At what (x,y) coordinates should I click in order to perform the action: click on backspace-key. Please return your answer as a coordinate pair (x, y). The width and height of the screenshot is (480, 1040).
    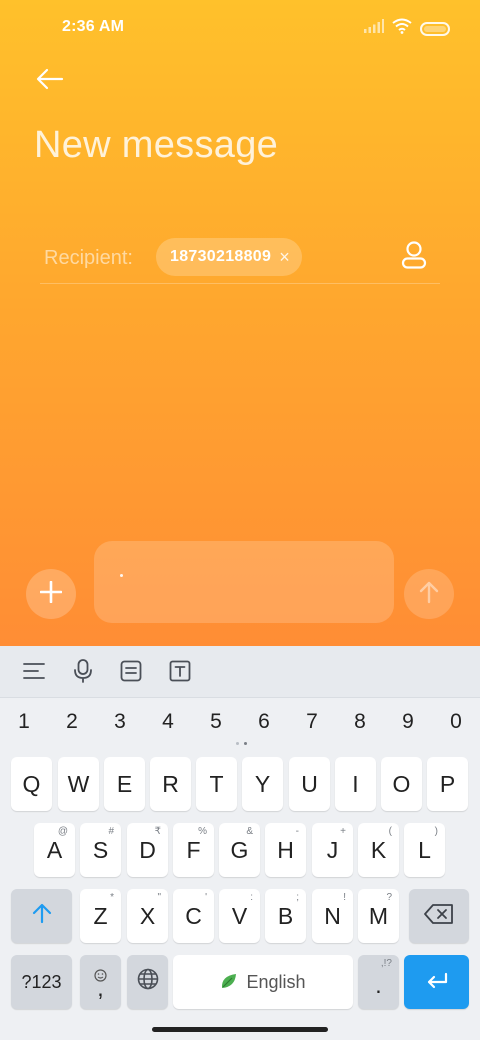
    Looking at the image, I should click on (439, 916).